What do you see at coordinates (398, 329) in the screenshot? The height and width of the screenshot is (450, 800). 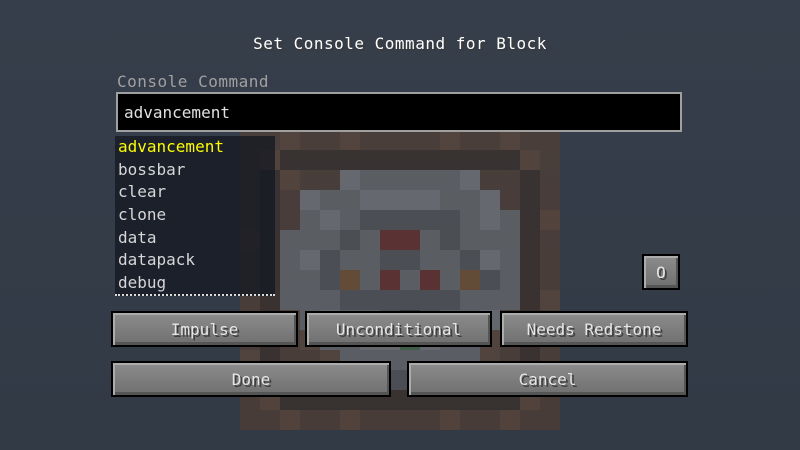 I see `conditional-toggle-button: Unconditional` at bounding box center [398, 329].